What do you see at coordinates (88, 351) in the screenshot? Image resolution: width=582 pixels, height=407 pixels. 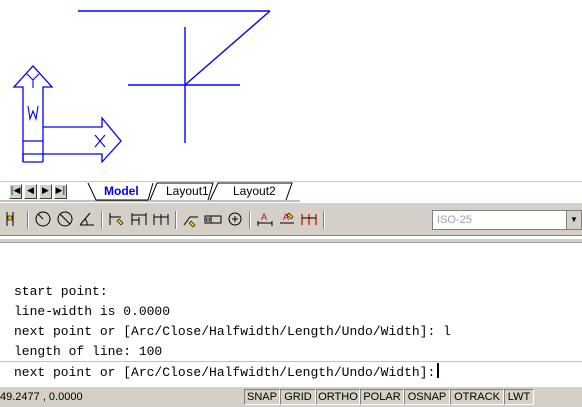 I see `command-history-line: length of line: 100` at bounding box center [88, 351].